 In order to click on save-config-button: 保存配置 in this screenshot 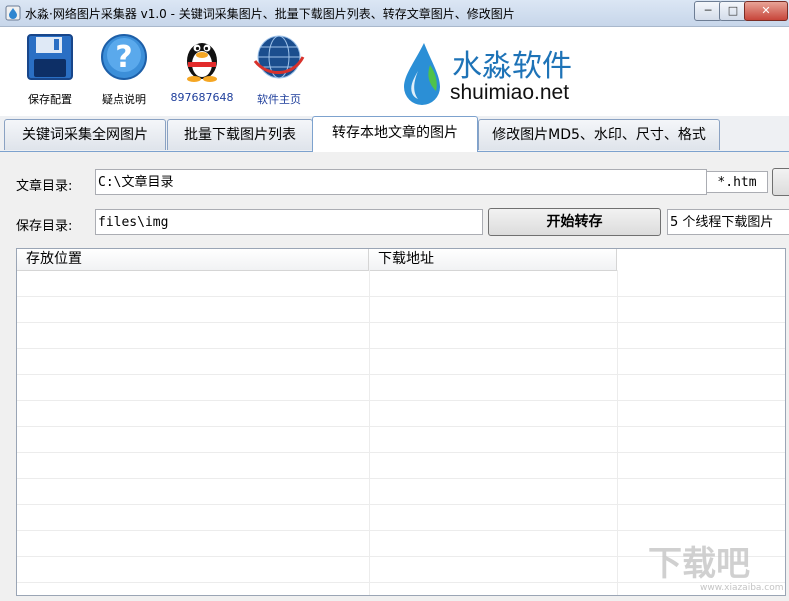, I will do `click(50, 69)`.